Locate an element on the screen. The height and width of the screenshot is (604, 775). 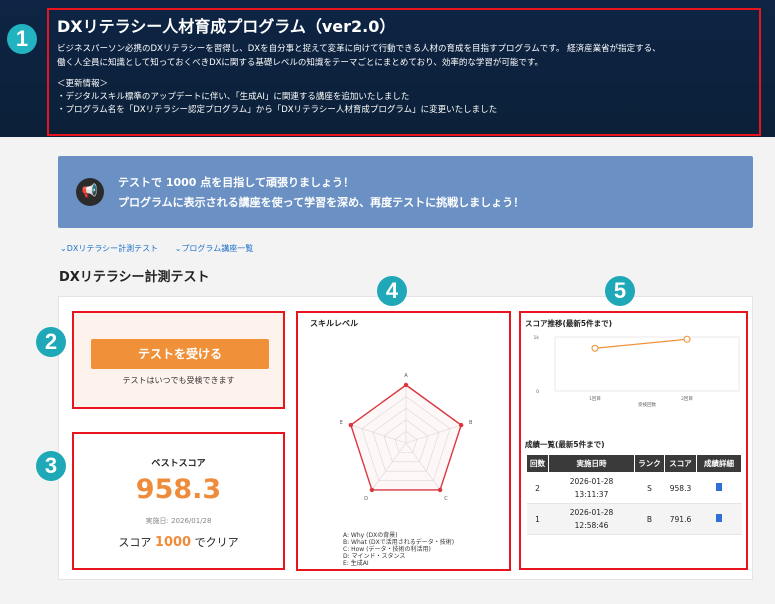
legend-item: C: How (データ・技術の利活用) is located at coordinates (387, 549).